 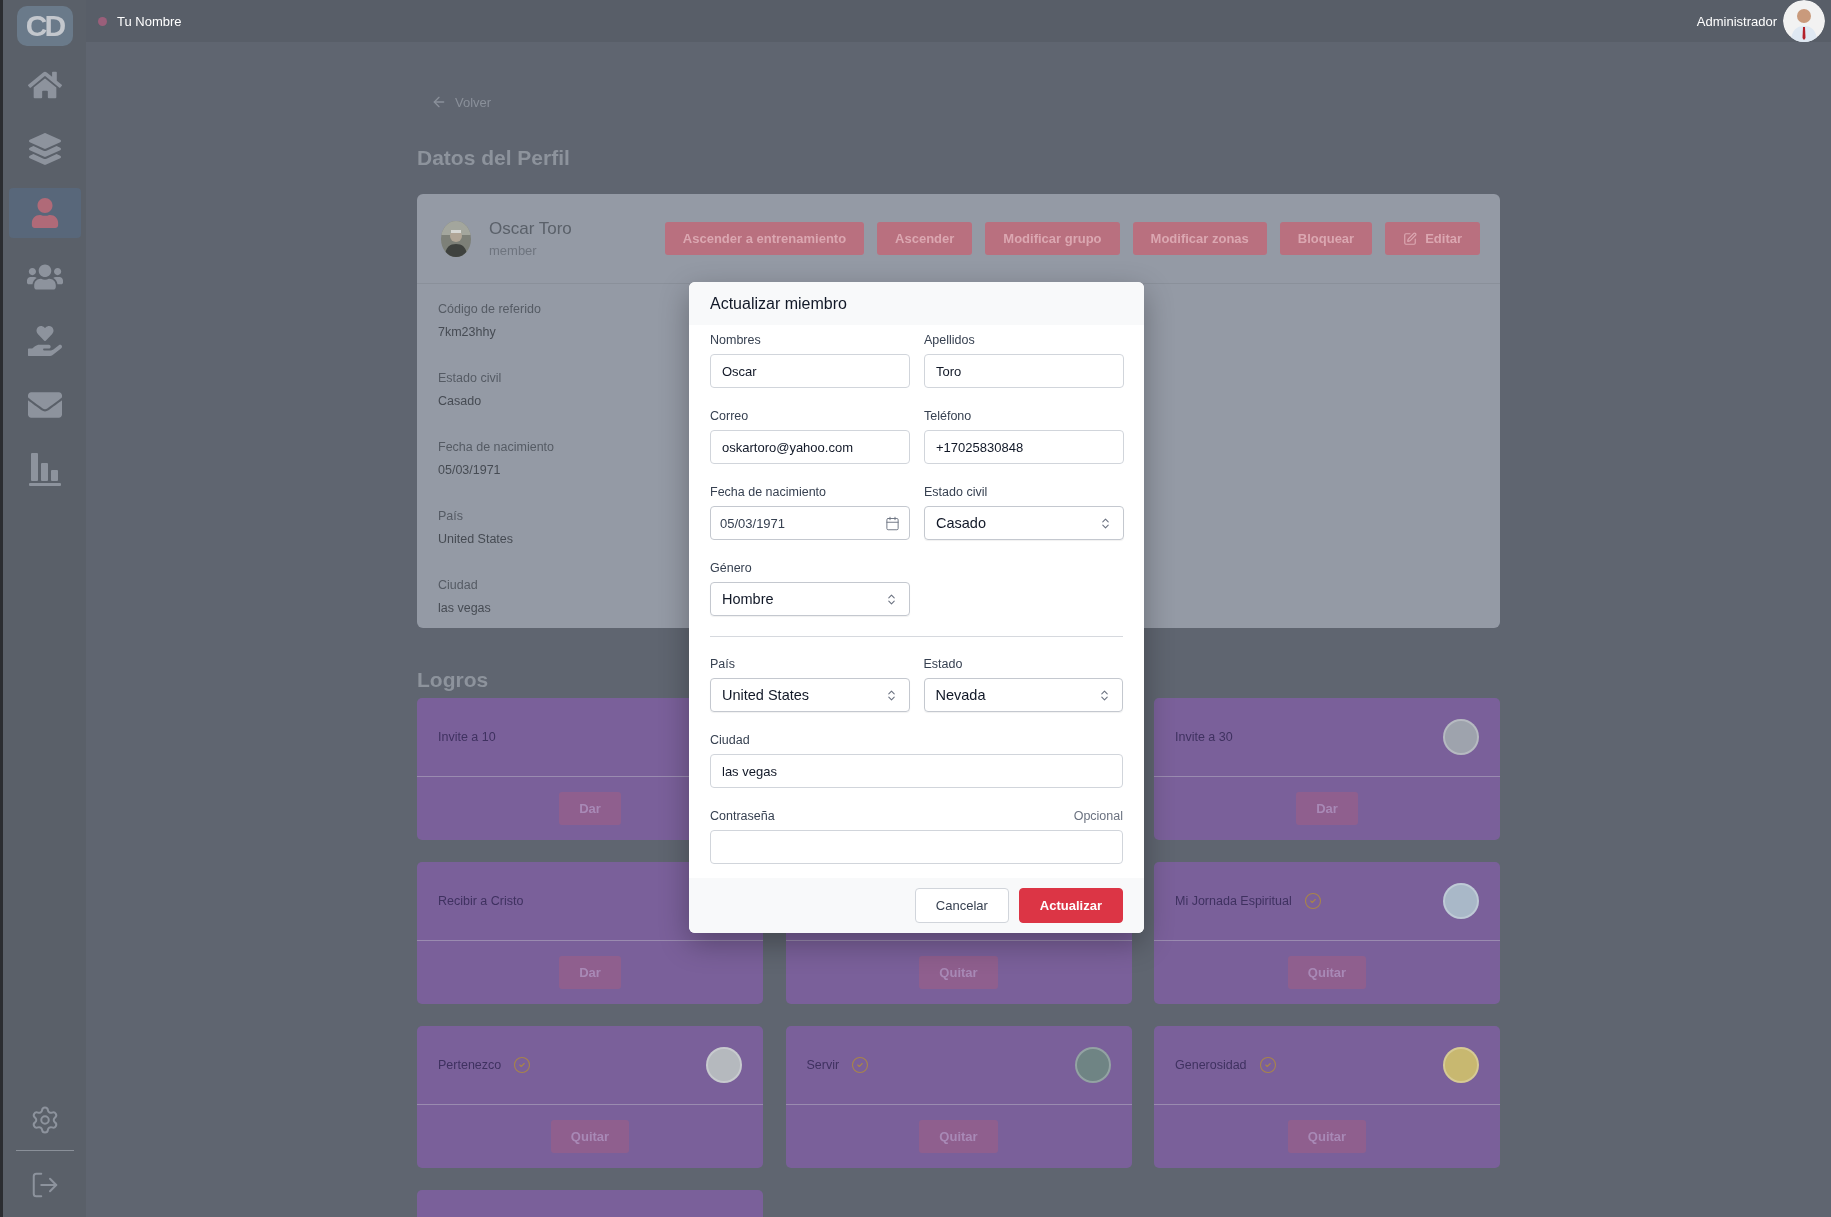 I want to click on text-field: oskartoro@yahoo.com, so click(x=810, y=447).